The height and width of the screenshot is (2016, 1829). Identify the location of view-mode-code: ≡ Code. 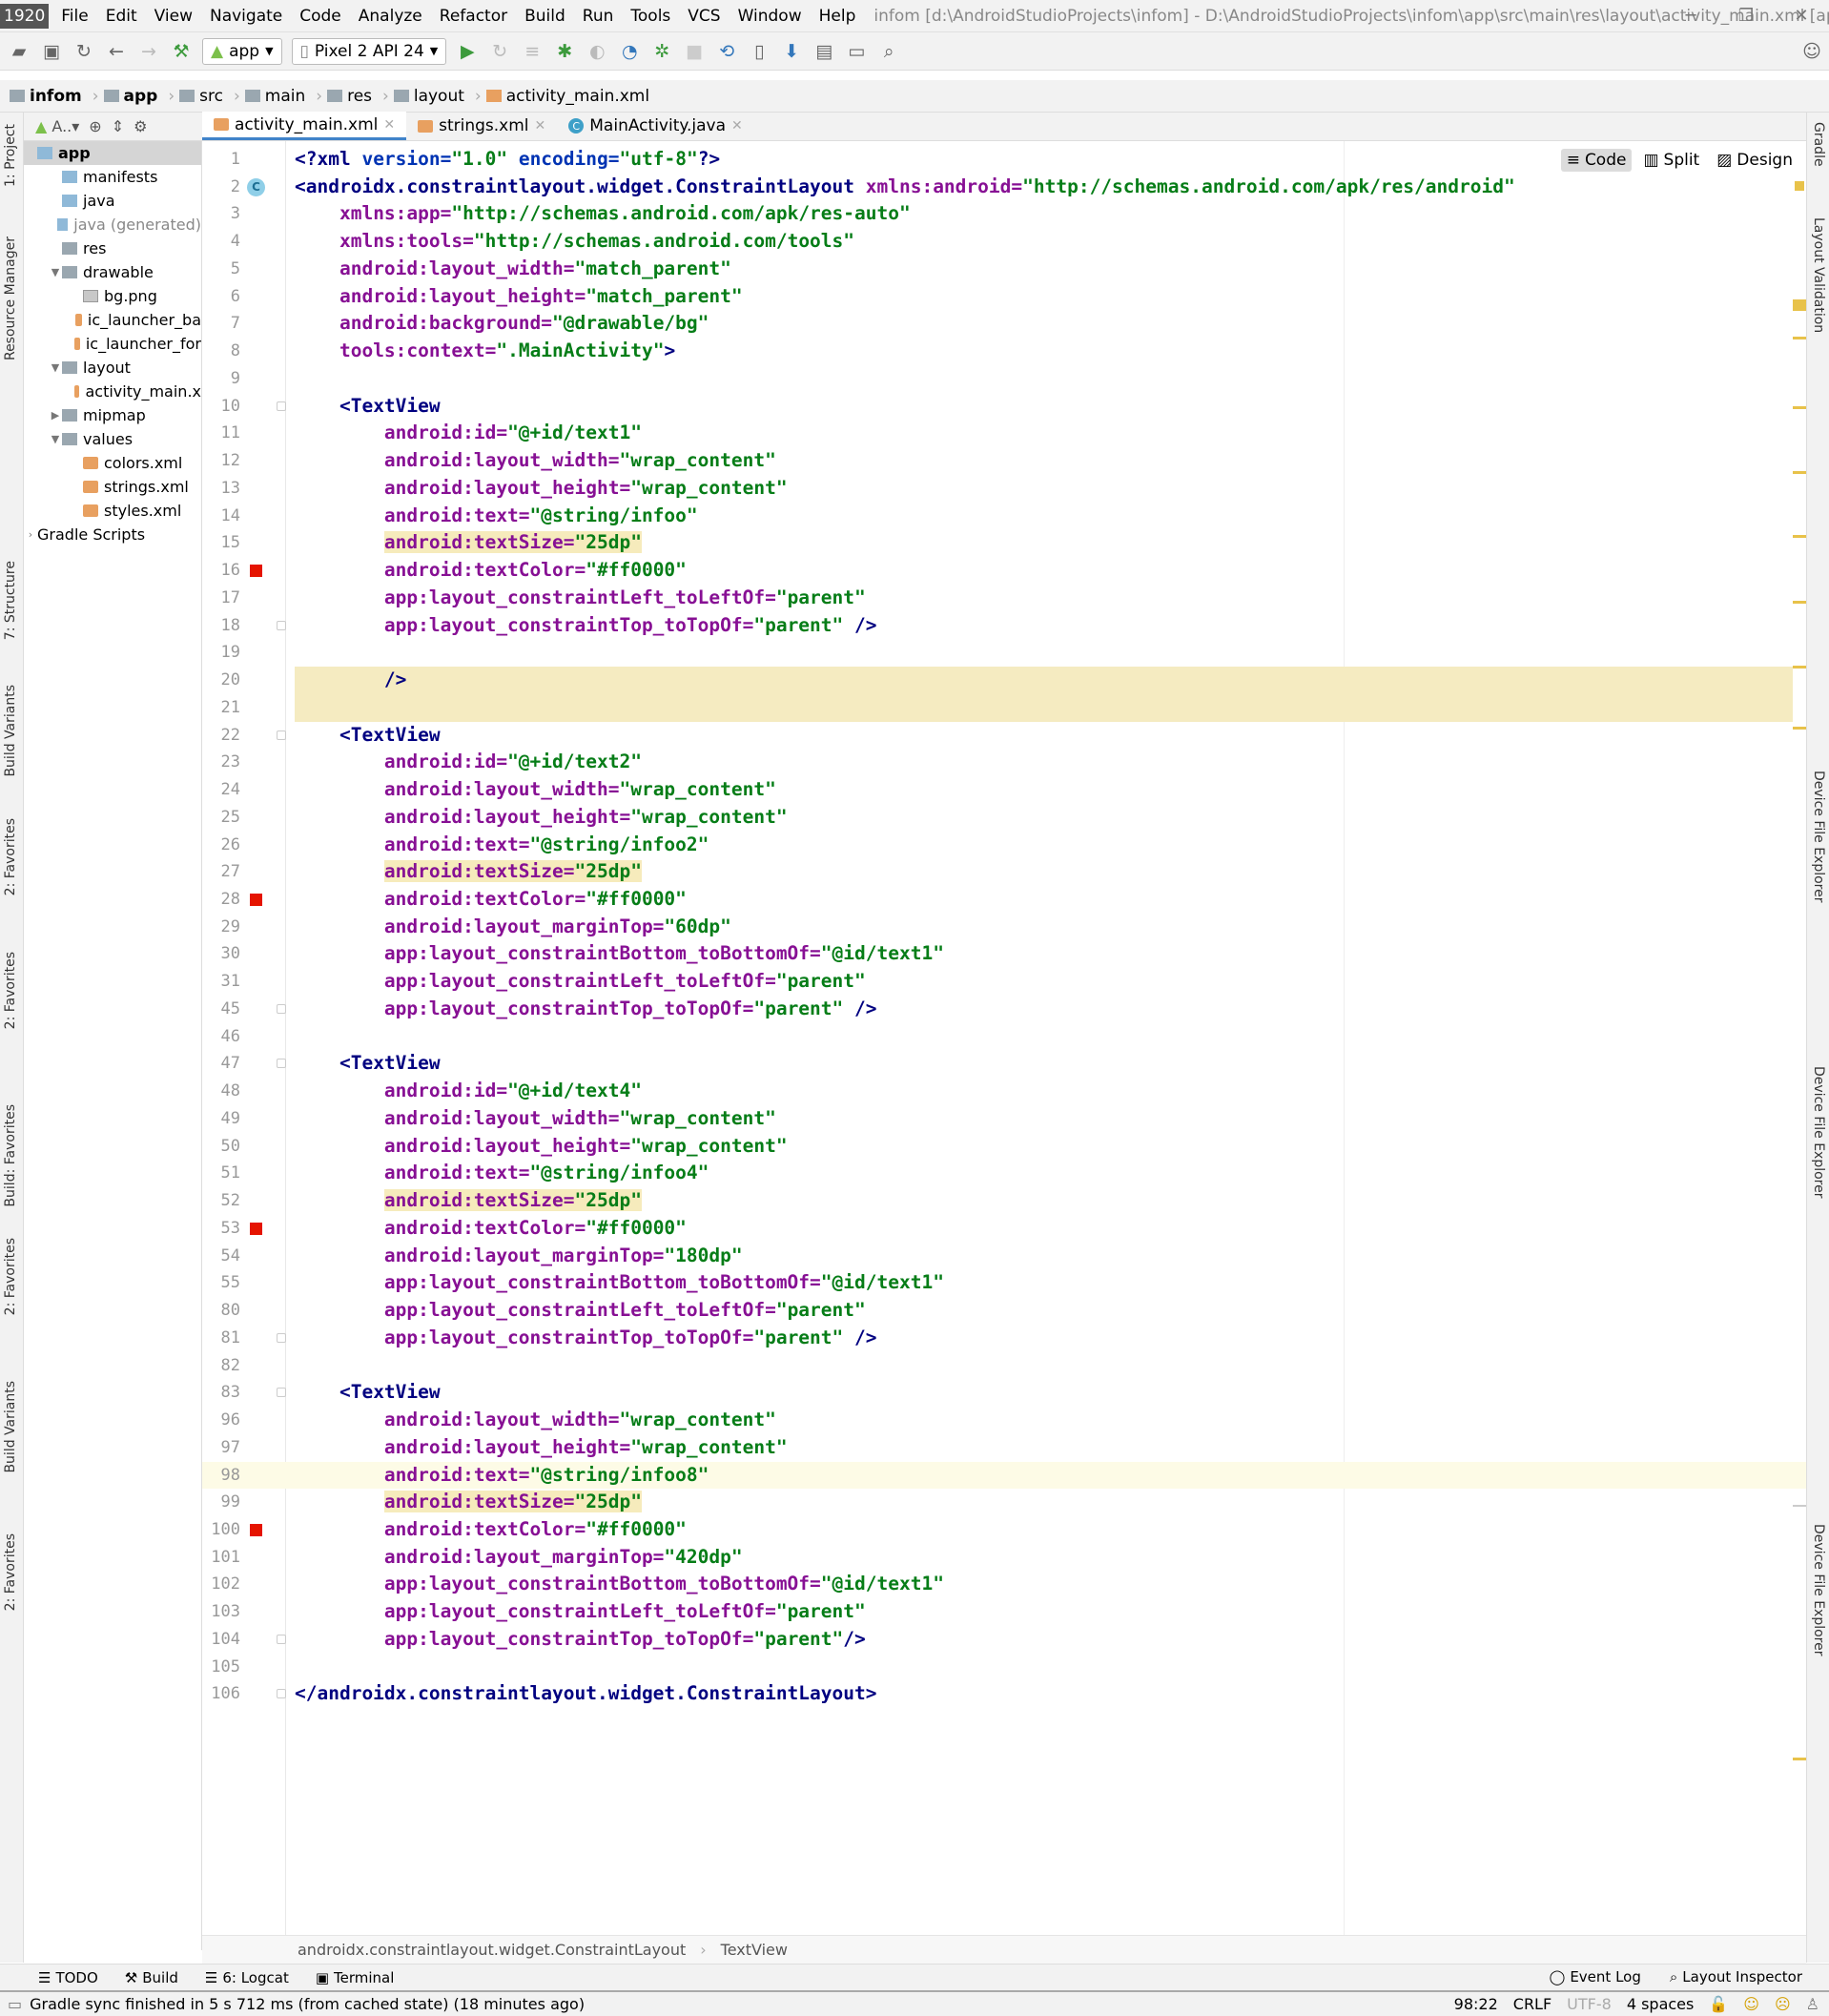
(1596, 160).